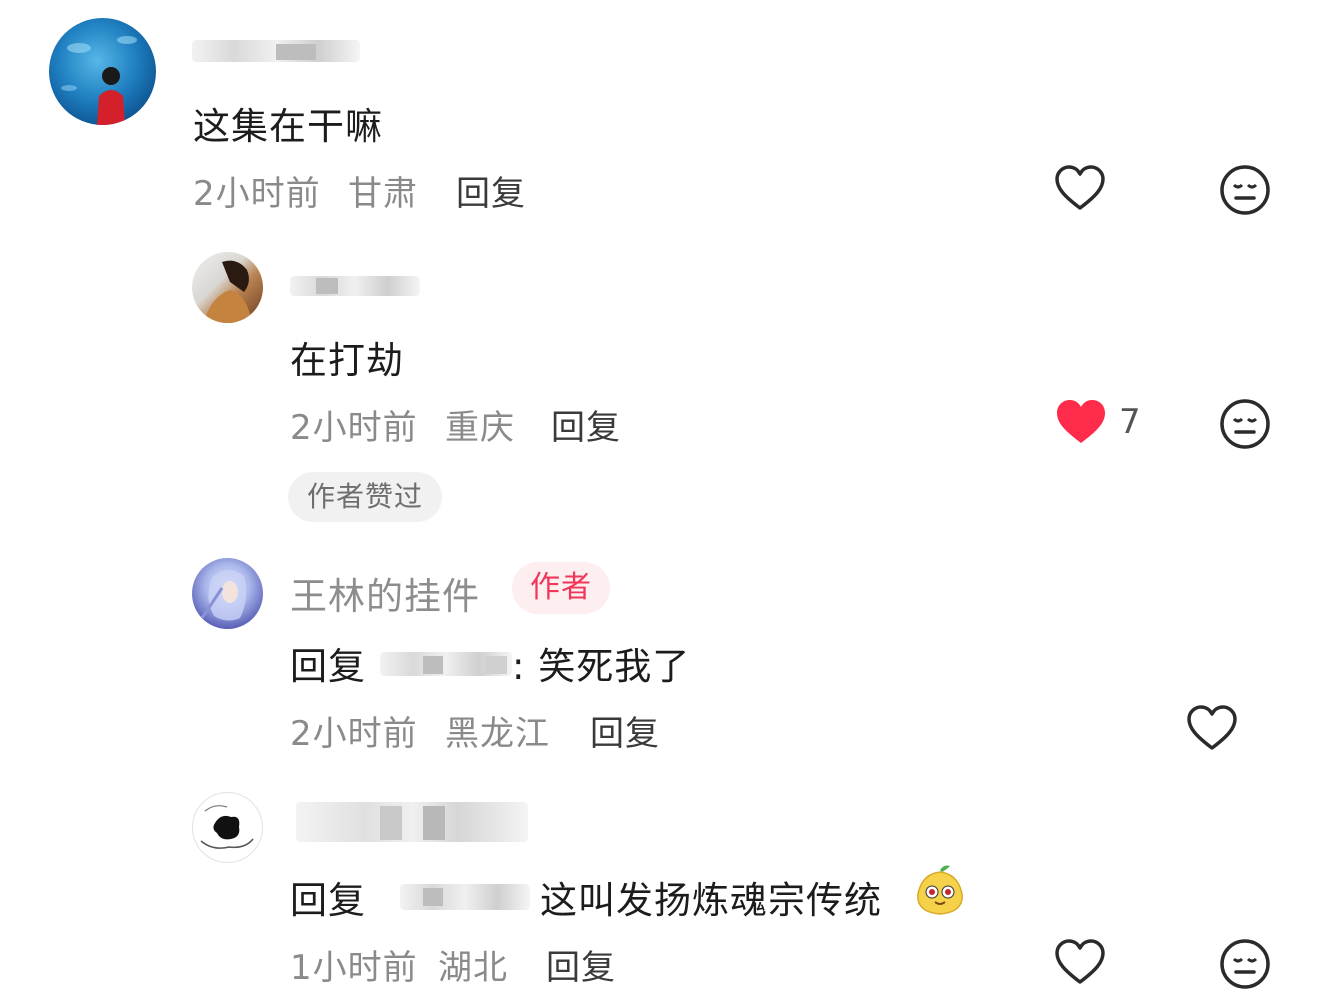 Image resolution: width=1320 pixels, height=999 pixels. What do you see at coordinates (480, 428) in the screenshot?
I see `comment-location: 重庆` at bounding box center [480, 428].